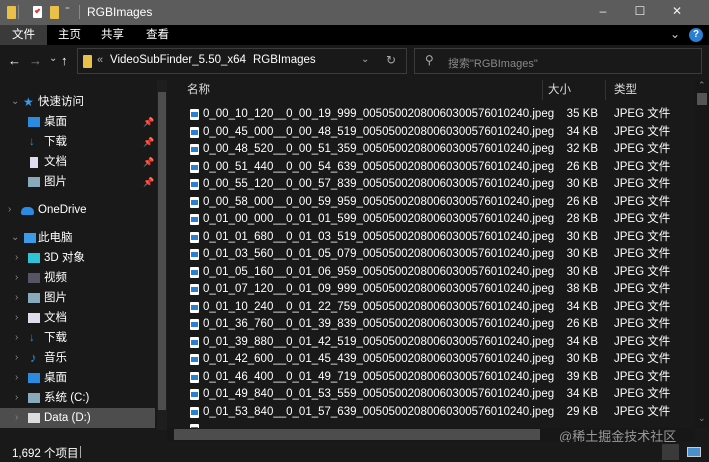  What do you see at coordinates (354, 12) in the screenshot?
I see `title-bar: ⁼ RGBImages – ☐ ✕` at bounding box center [354, 12].